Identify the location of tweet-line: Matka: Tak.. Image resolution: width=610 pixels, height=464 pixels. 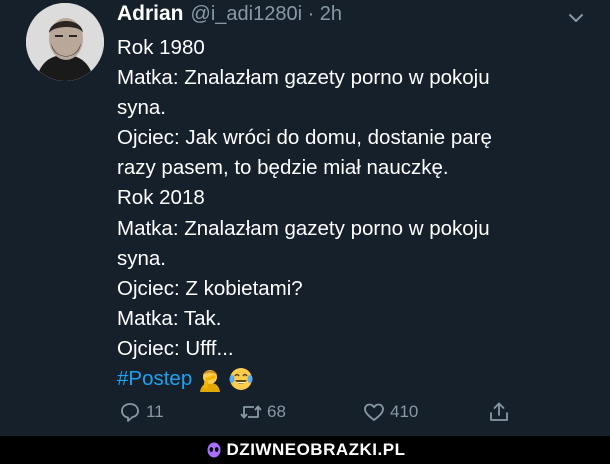
(169, 318).